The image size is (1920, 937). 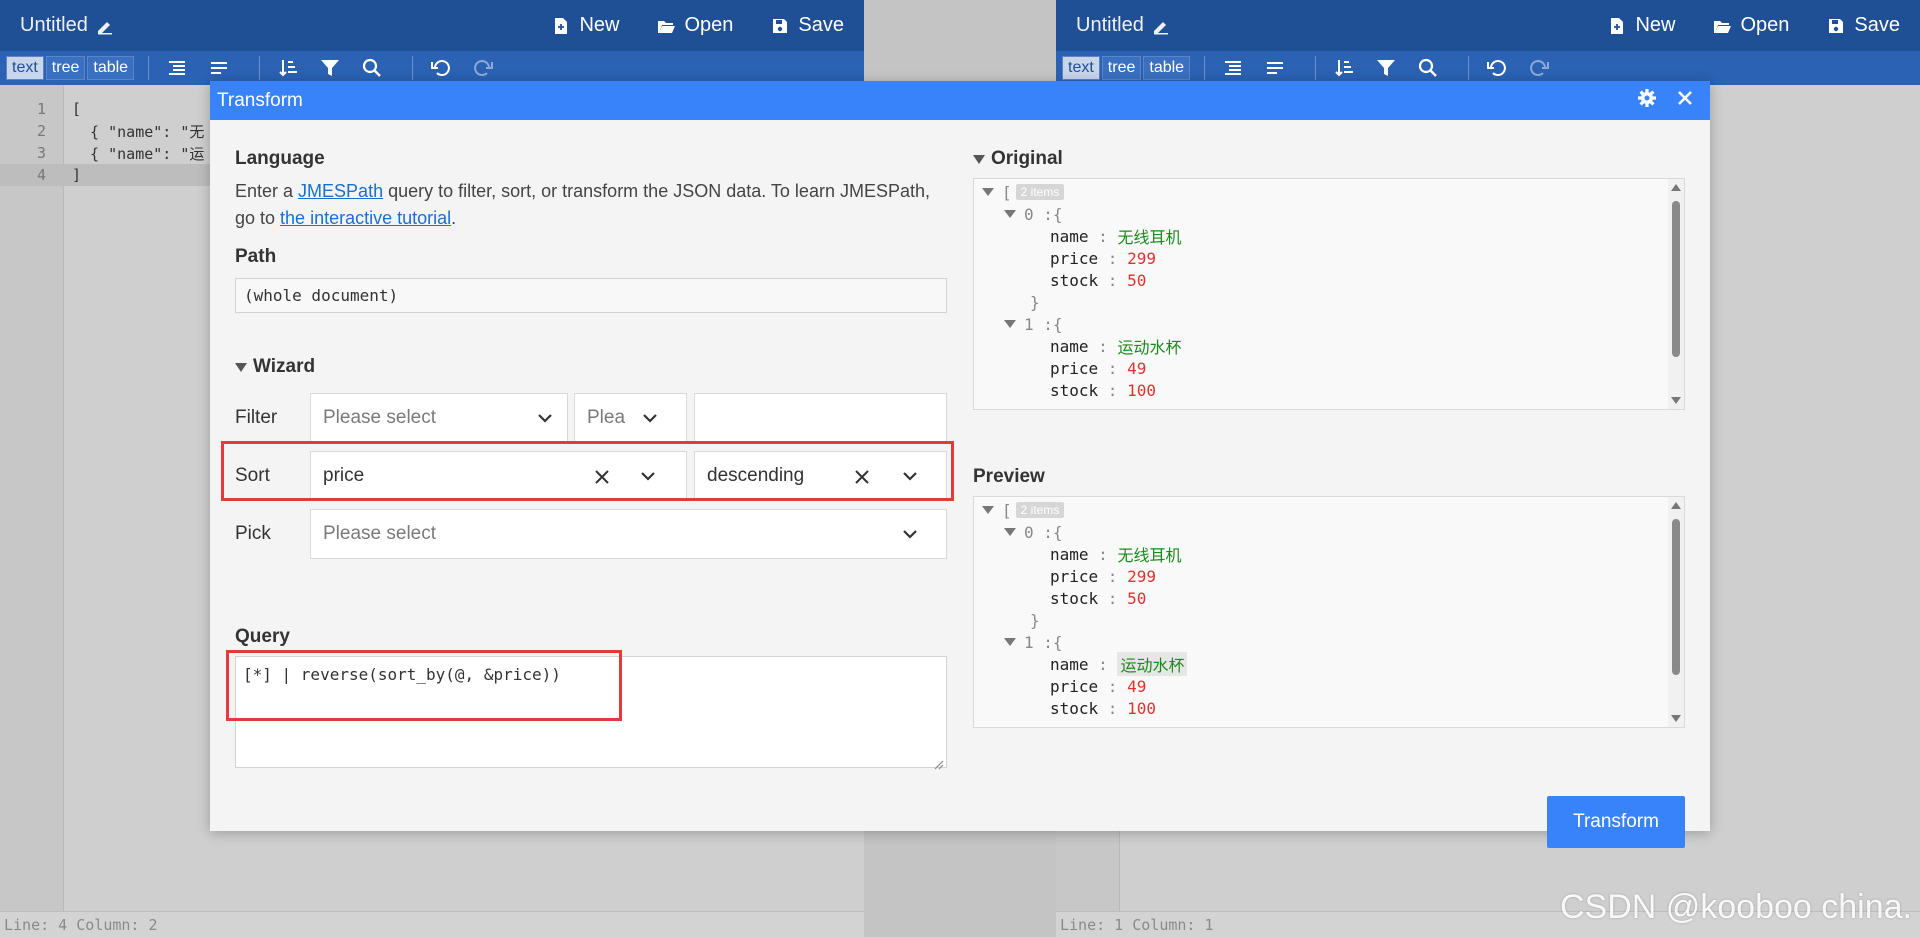 I want to click on settings-button, so click(x=1647, y=101).